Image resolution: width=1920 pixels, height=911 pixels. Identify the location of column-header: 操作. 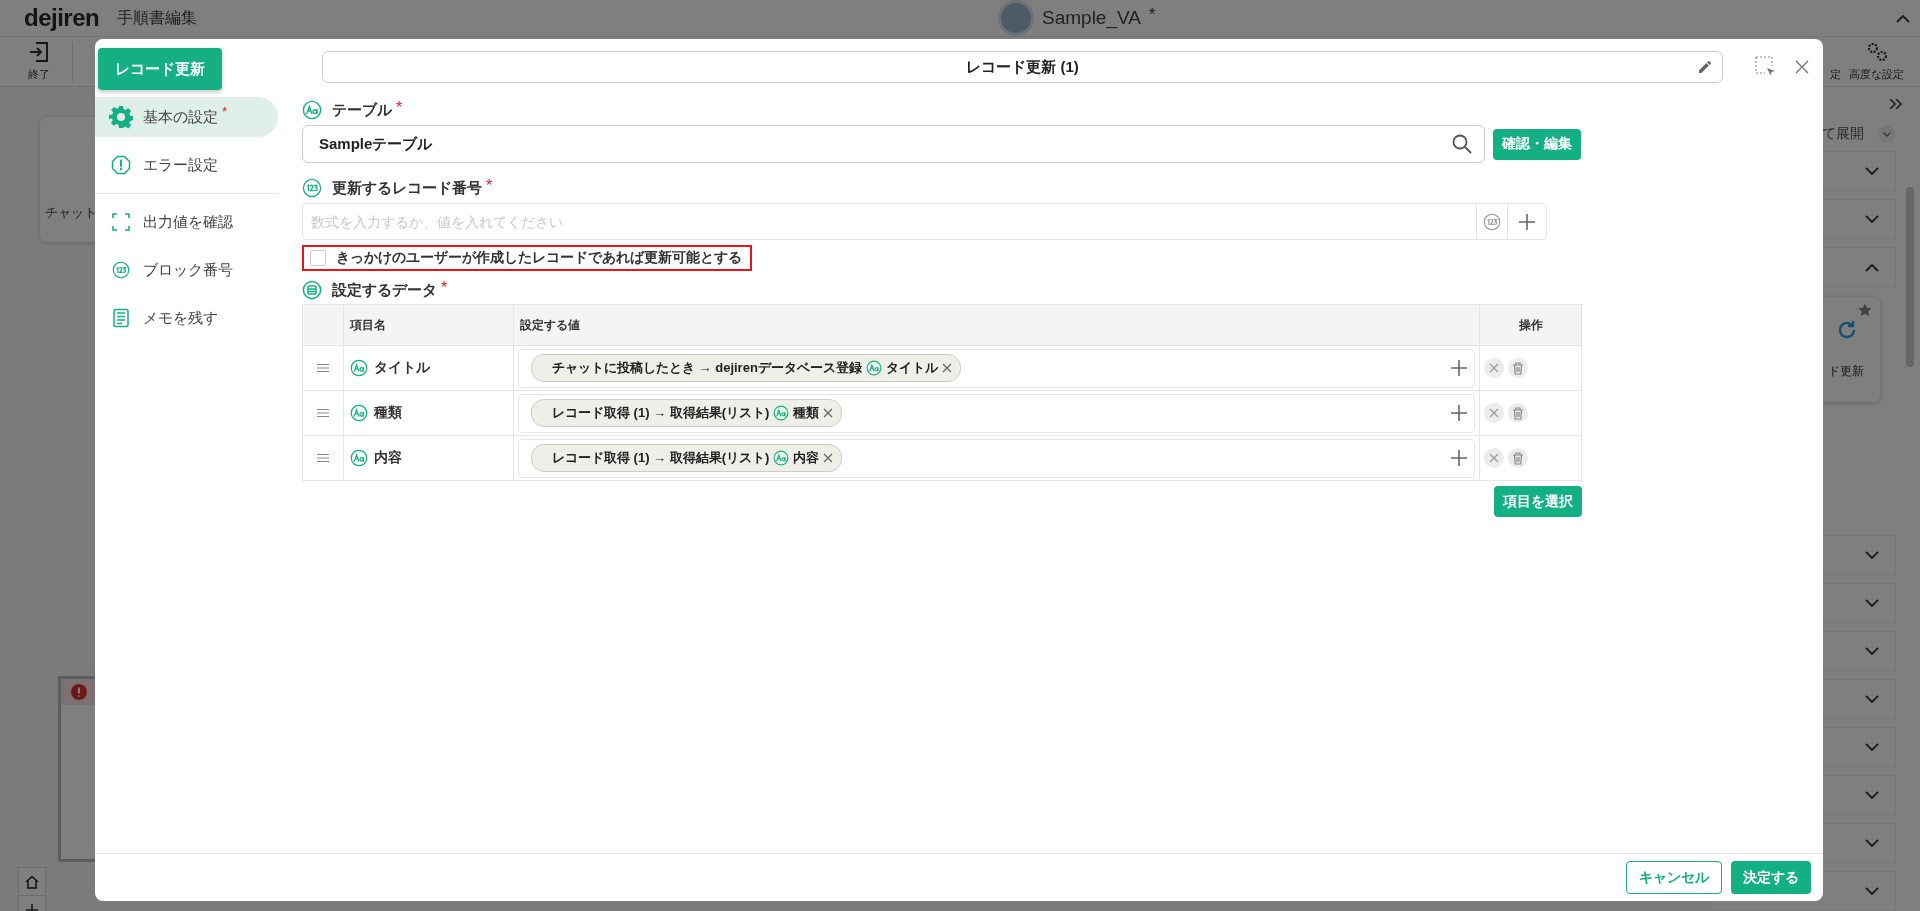
(1530, 325).